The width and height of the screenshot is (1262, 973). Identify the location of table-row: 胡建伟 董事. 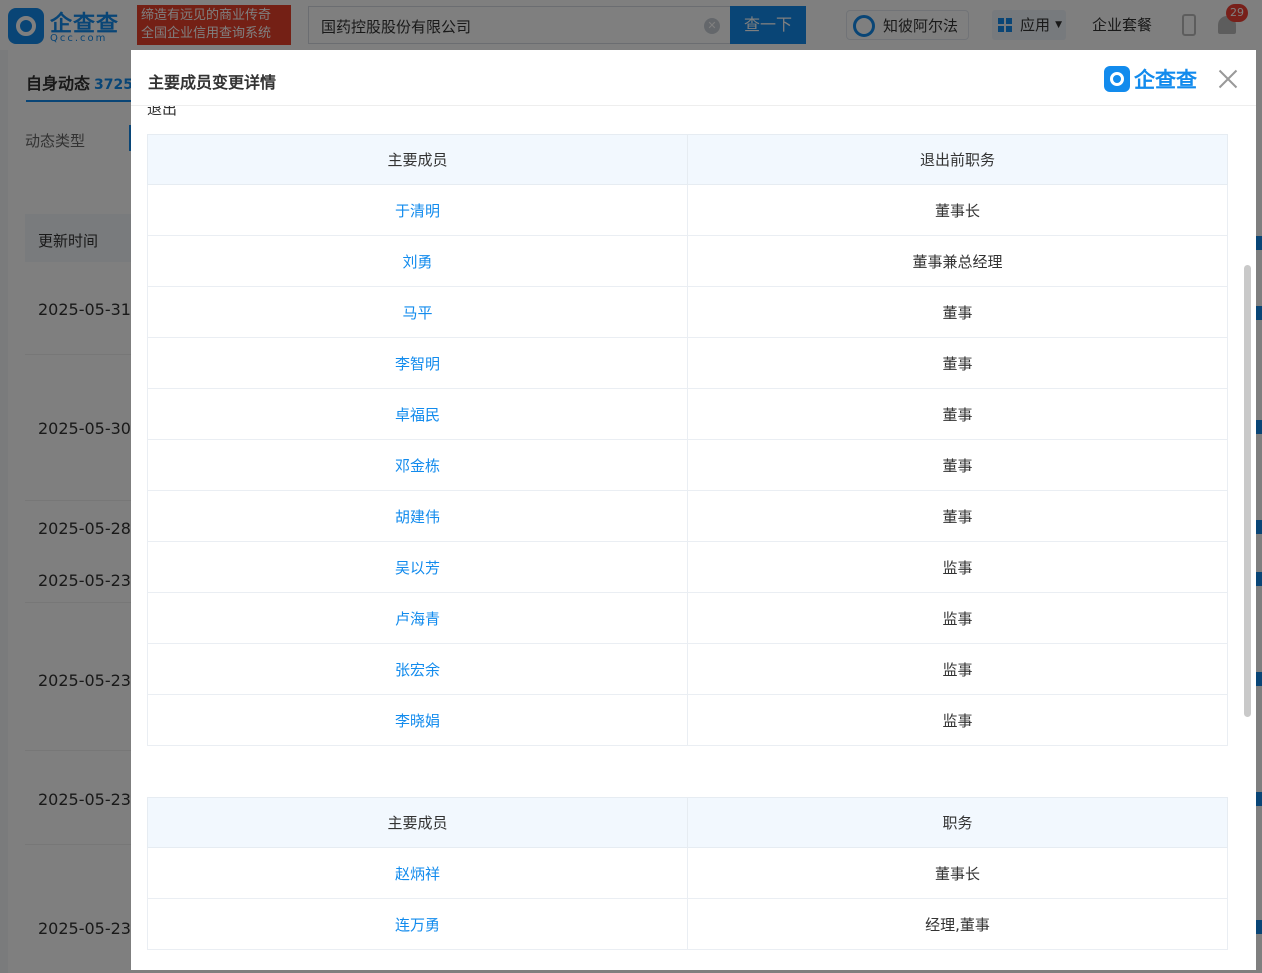
(687, 516).